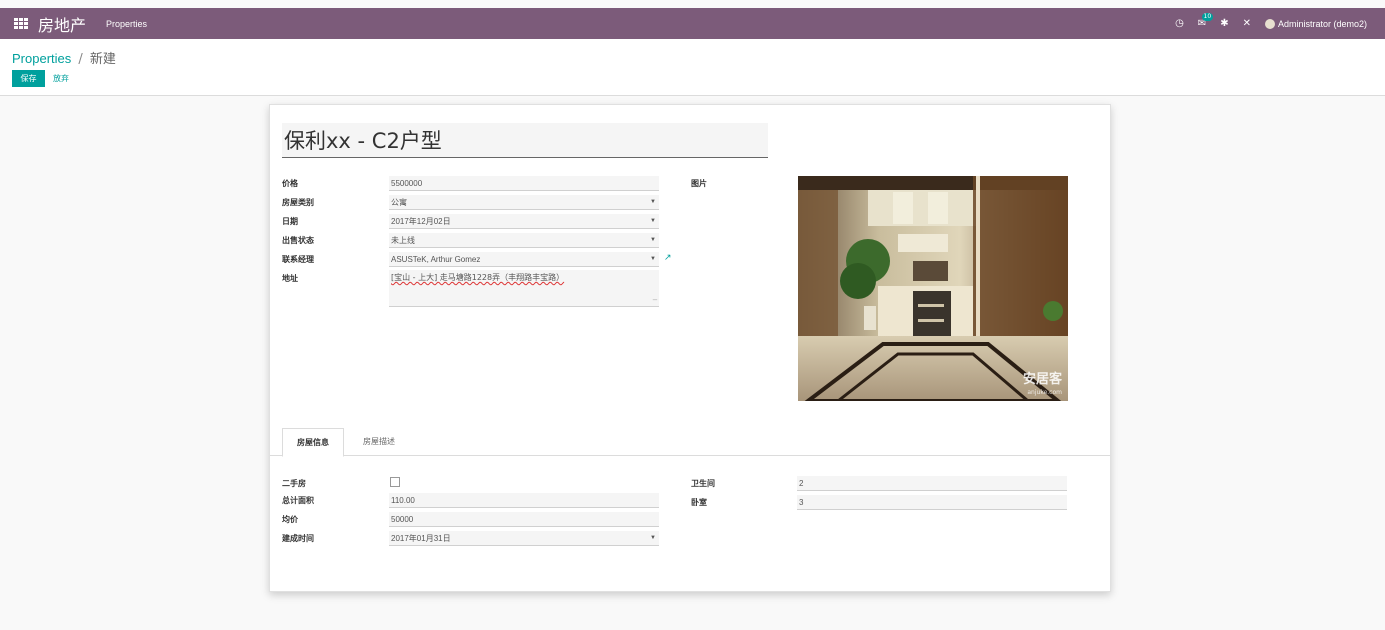 The width and height of the screenshot is (1385, 630). What do you see at coordinates (290, 221) in the screenshot?
I see `date-label: 日期` at bounding box center [290, 221].